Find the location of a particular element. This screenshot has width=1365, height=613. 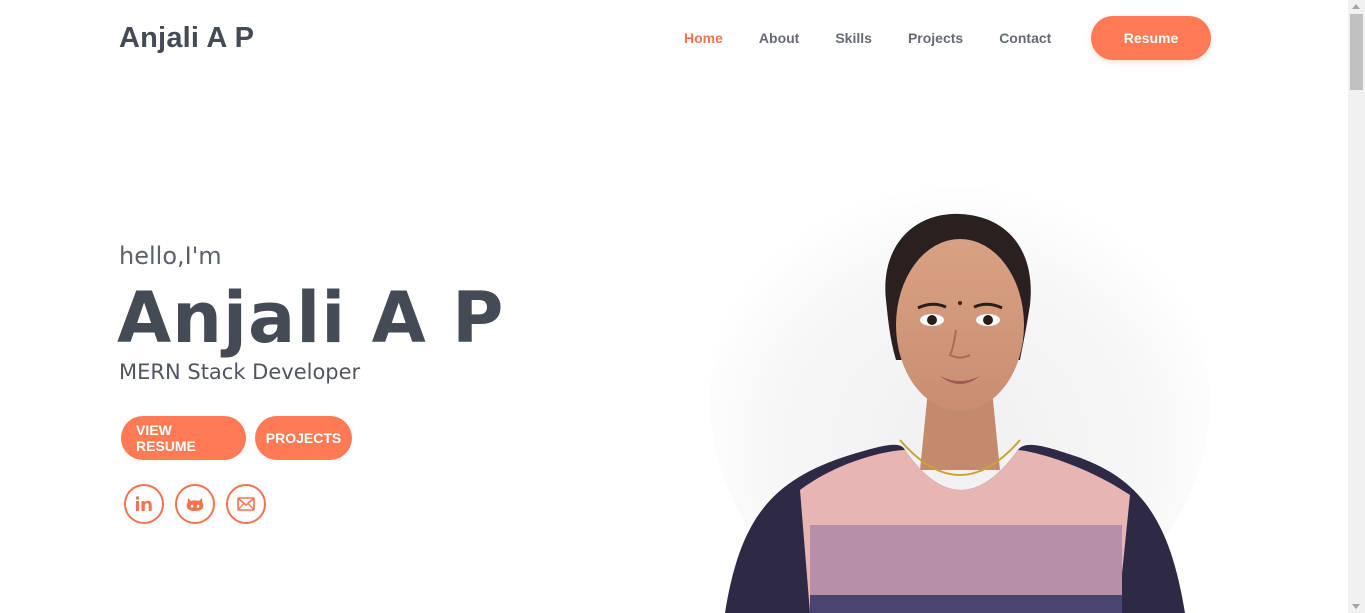

view-resume-button: VIEW RESUME is located at coordinates (183, 438).